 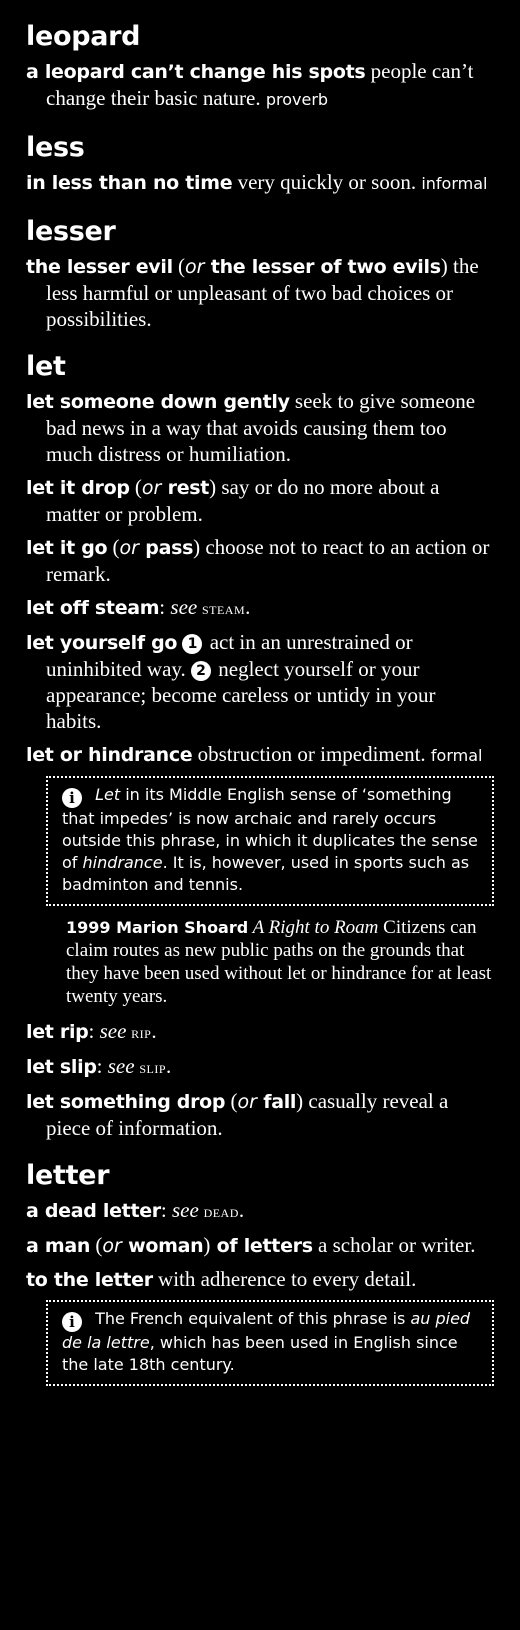 What do you see at coordinates (102, 643) in the screenshot?
I see `phrase: let yourself go` at bounding box center [102, 643].